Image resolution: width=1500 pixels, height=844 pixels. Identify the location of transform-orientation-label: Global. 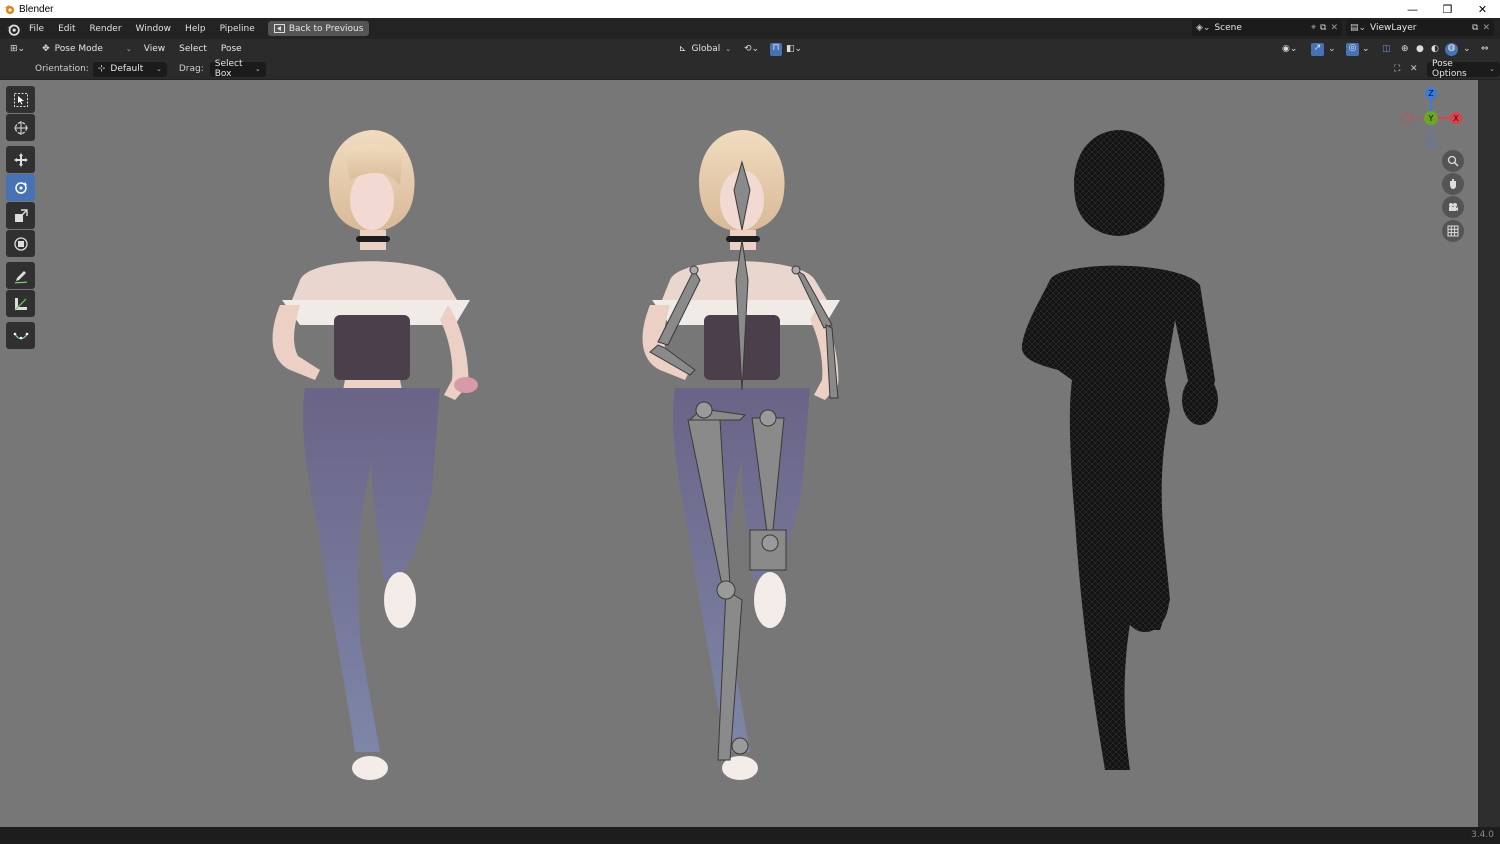
(706, 49).